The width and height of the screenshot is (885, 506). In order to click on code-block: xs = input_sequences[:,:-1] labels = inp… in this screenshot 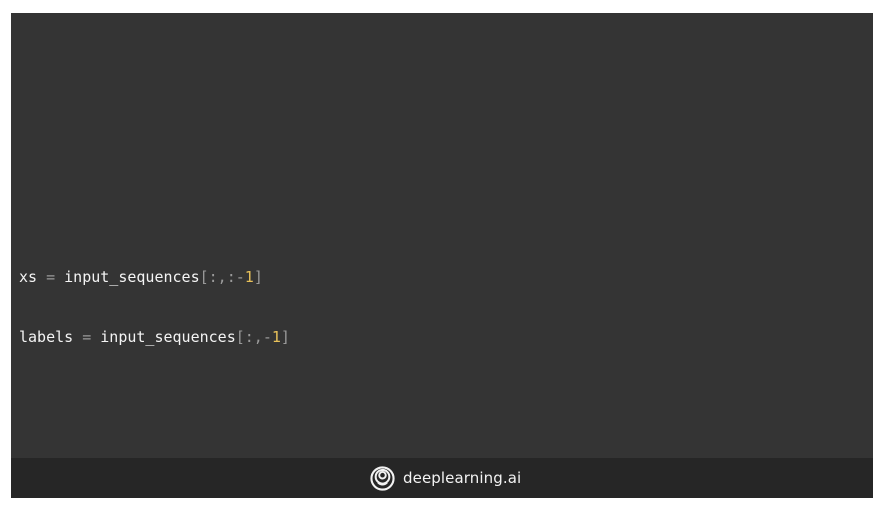, I will do `click(154, 307)`.